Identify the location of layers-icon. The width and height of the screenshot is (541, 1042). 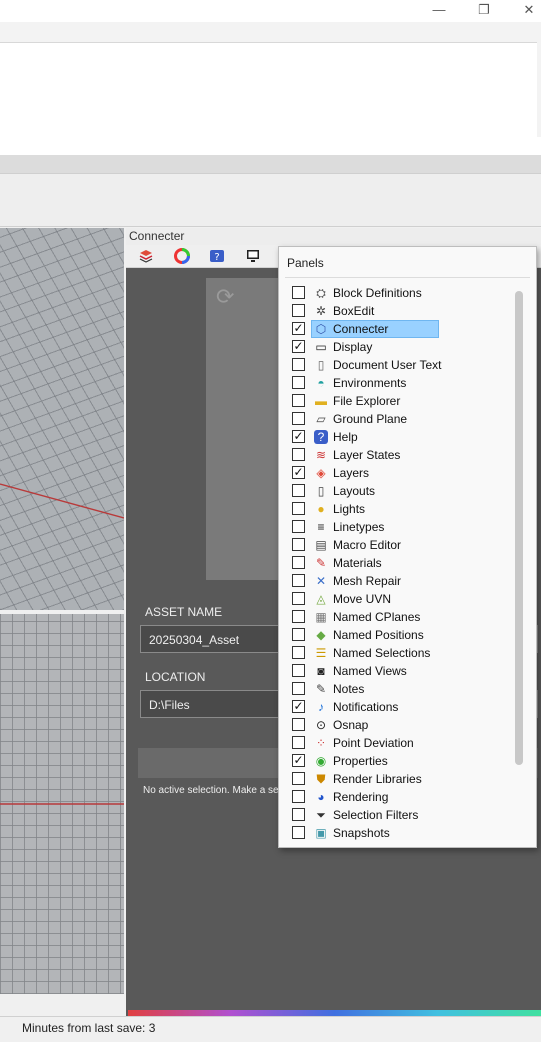
(146, 256).